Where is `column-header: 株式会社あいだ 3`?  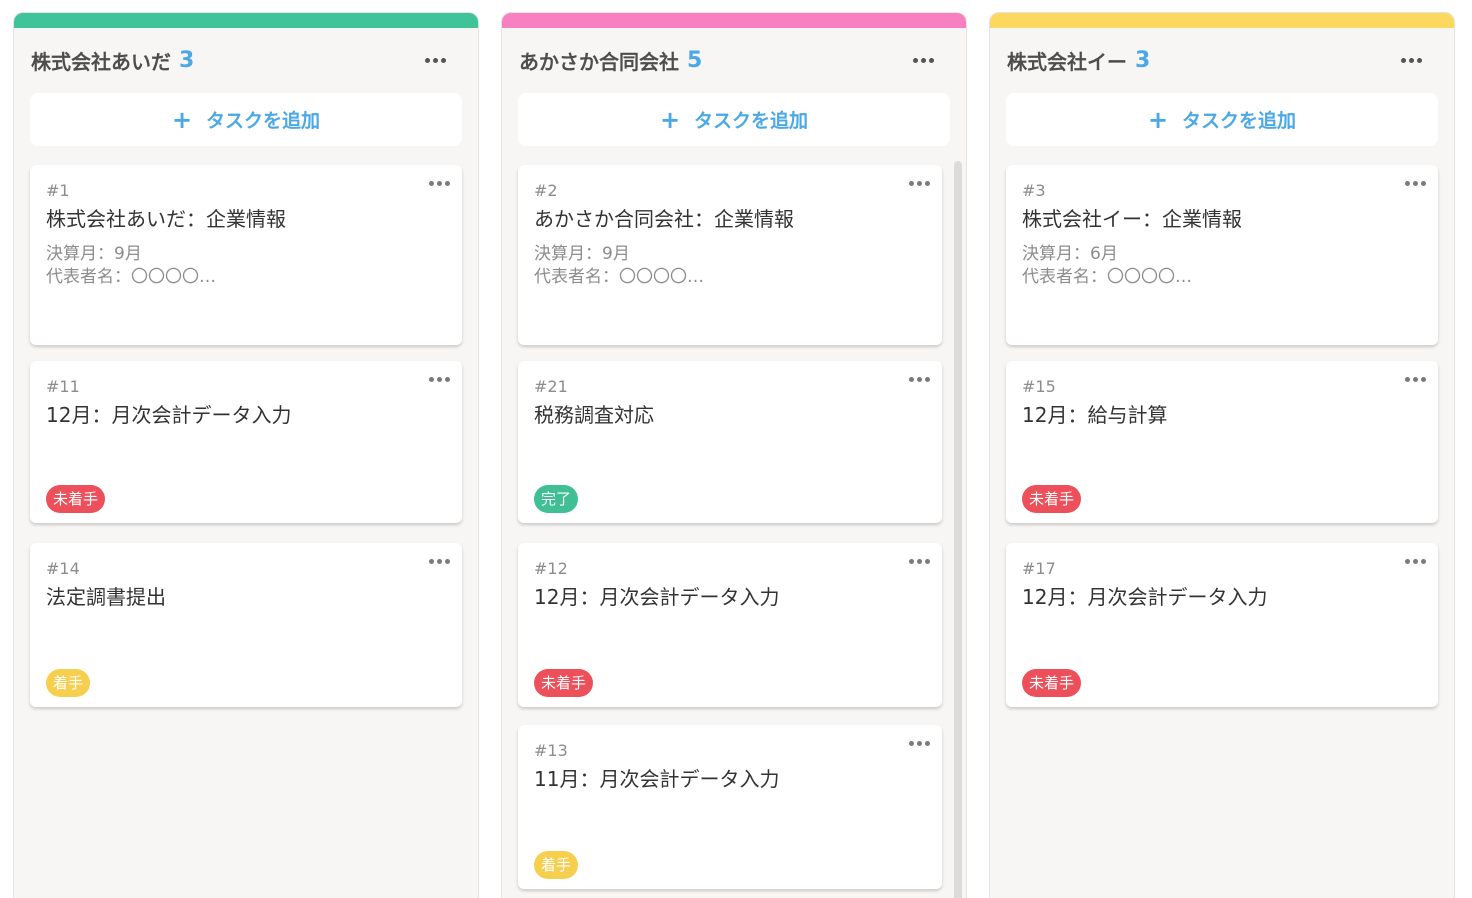 column-header: 株式会社あいだ 3 is located at coordinates (246, 60).